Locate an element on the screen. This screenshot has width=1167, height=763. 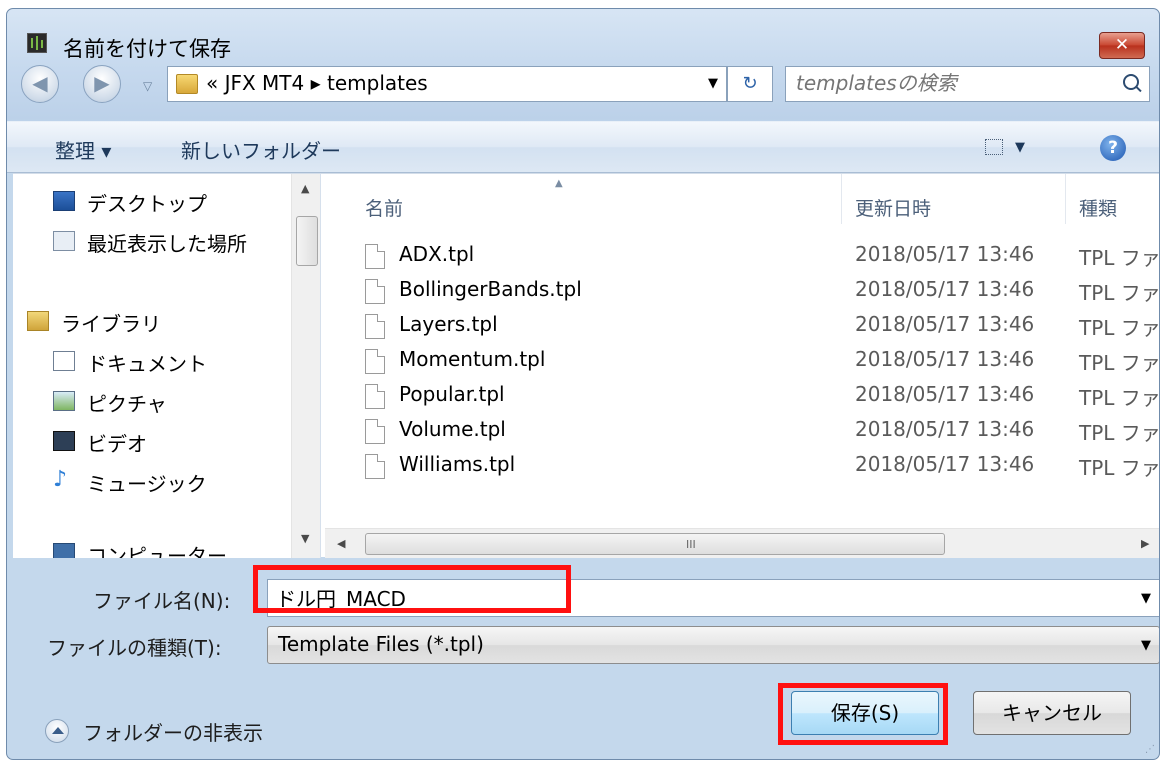
file-name: Momentum.tpl is located at coordinates (472, 359).